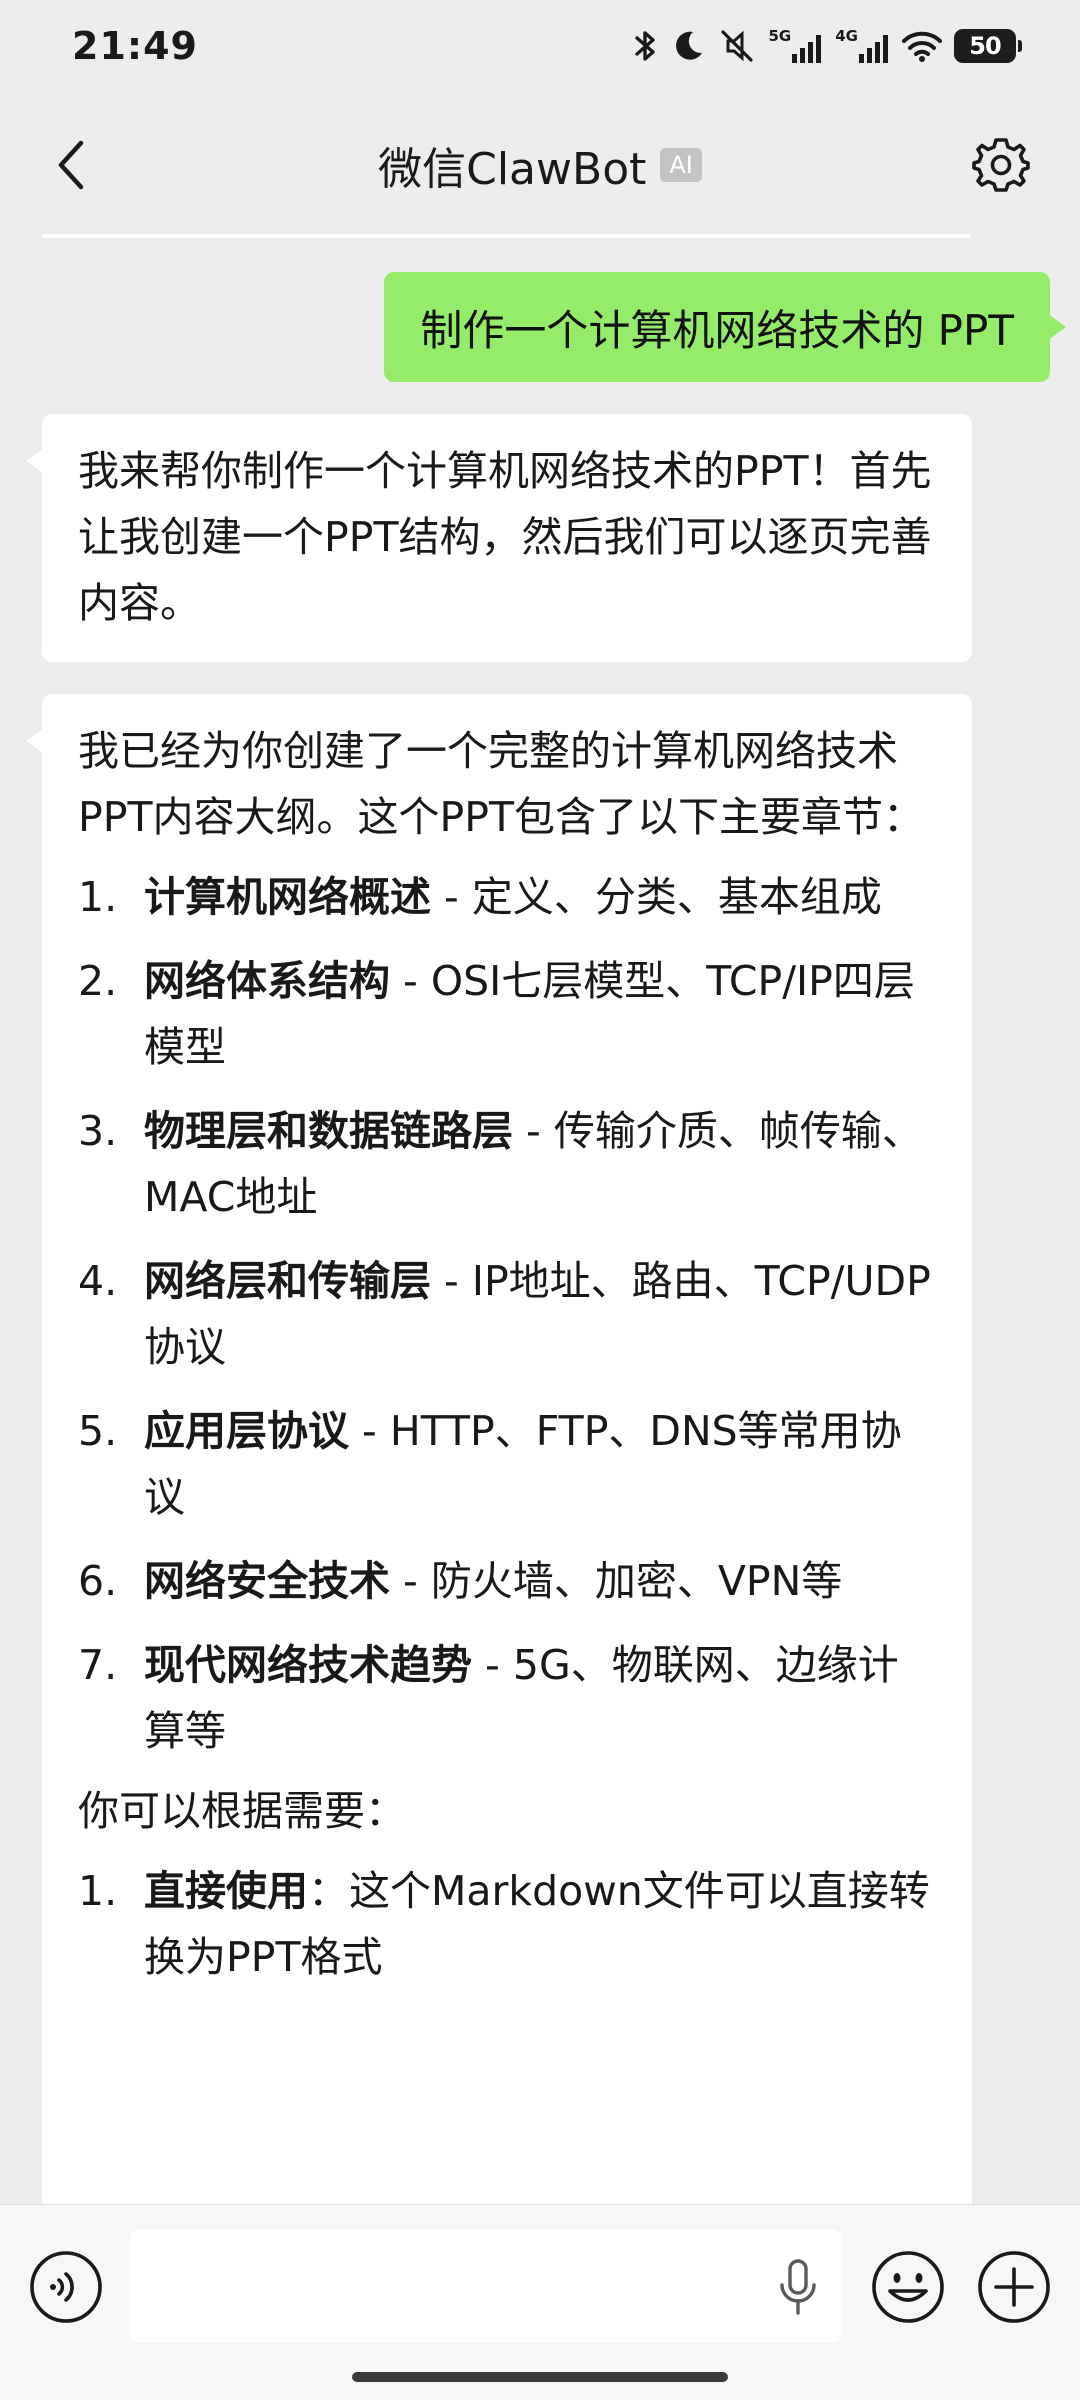 This screenshot has width=1080, height=2400. I want to click on emoji-icon, so click(908, 2287).